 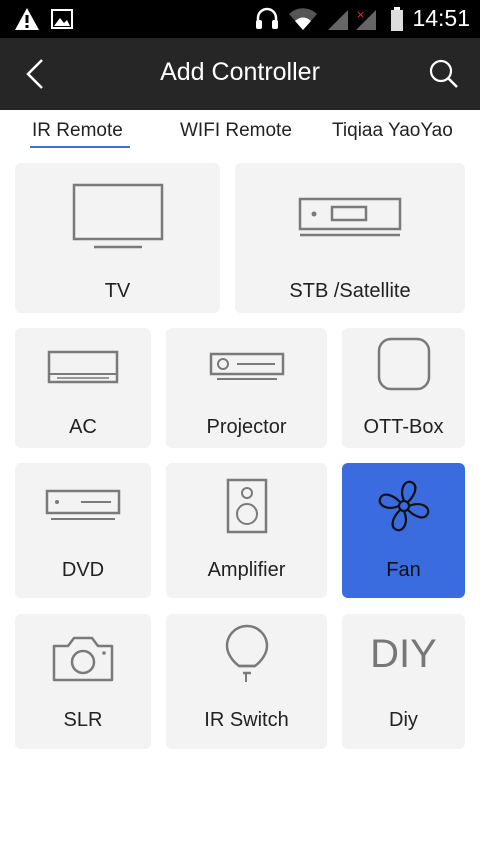 I want to click on image-icon, so click(x=62, y=19).